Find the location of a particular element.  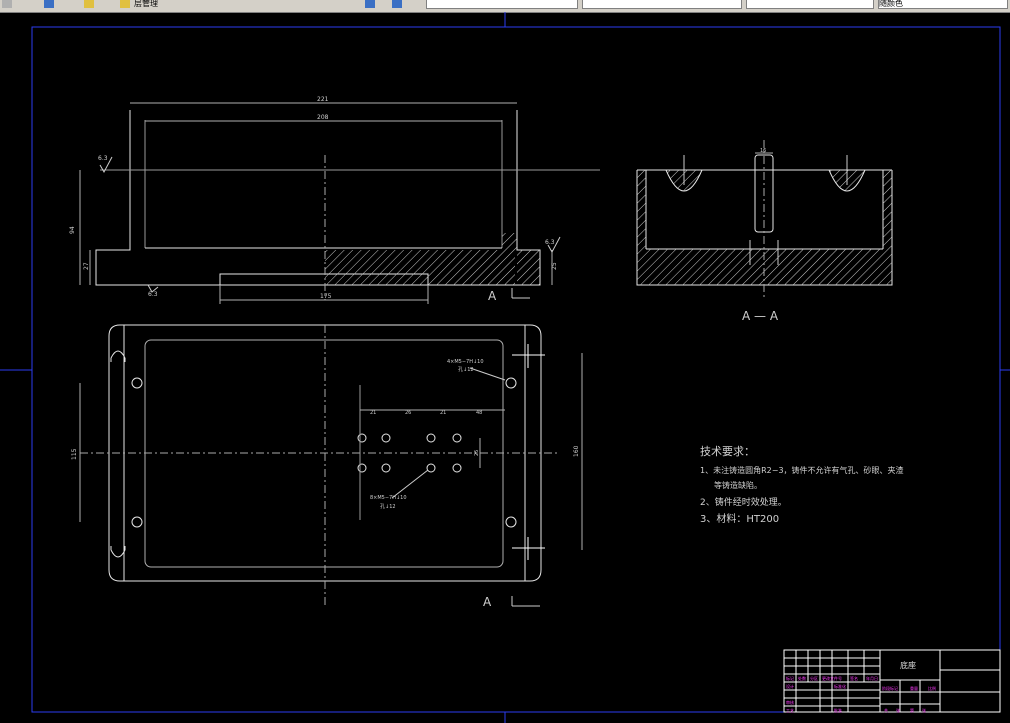

dim-top-outer: 221 is located at coordinates (323, 99).